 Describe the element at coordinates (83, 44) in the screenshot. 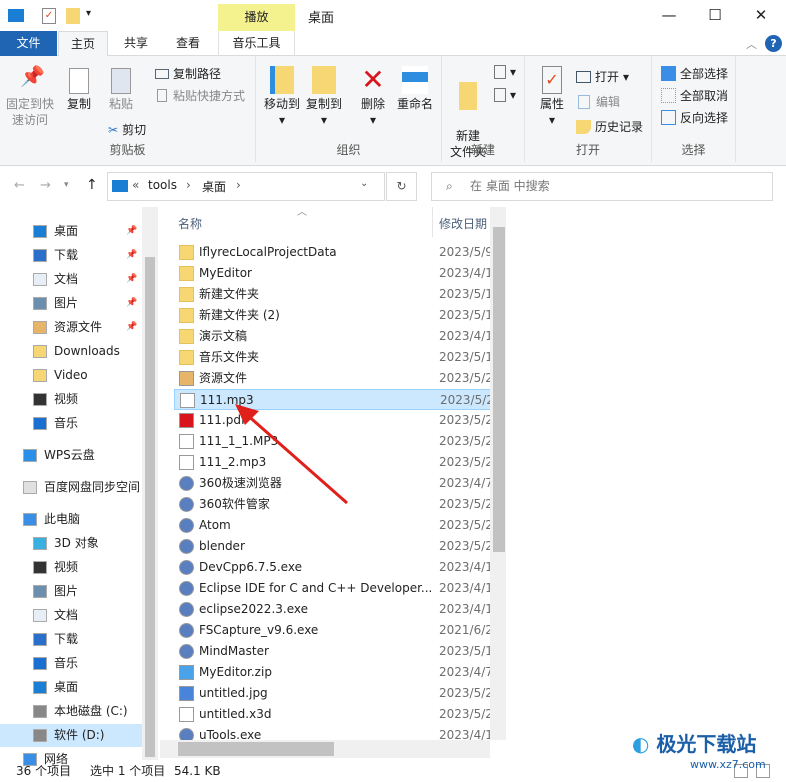

I see `tab-home: 主页` at that location.